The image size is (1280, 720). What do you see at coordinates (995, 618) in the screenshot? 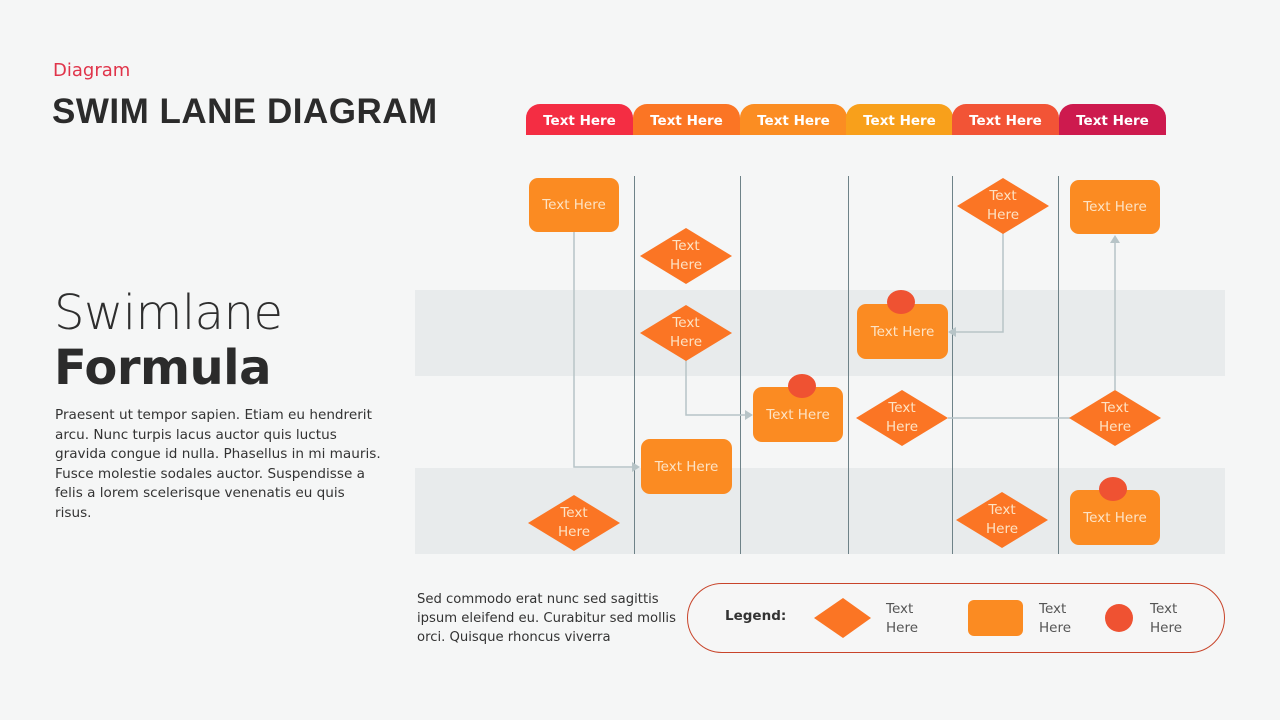
I see `legend-rectangle-icon` at bounding box center [995, 618].